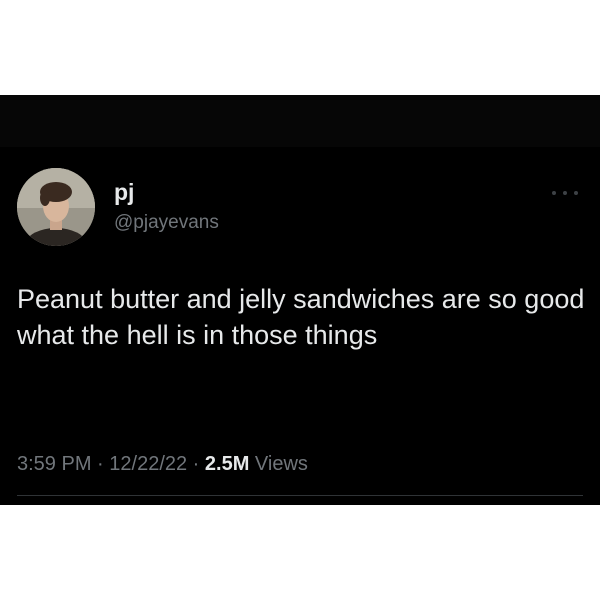 The image size is (600, 600). I want to click on views-count: 2.5M, so click(227, 464).